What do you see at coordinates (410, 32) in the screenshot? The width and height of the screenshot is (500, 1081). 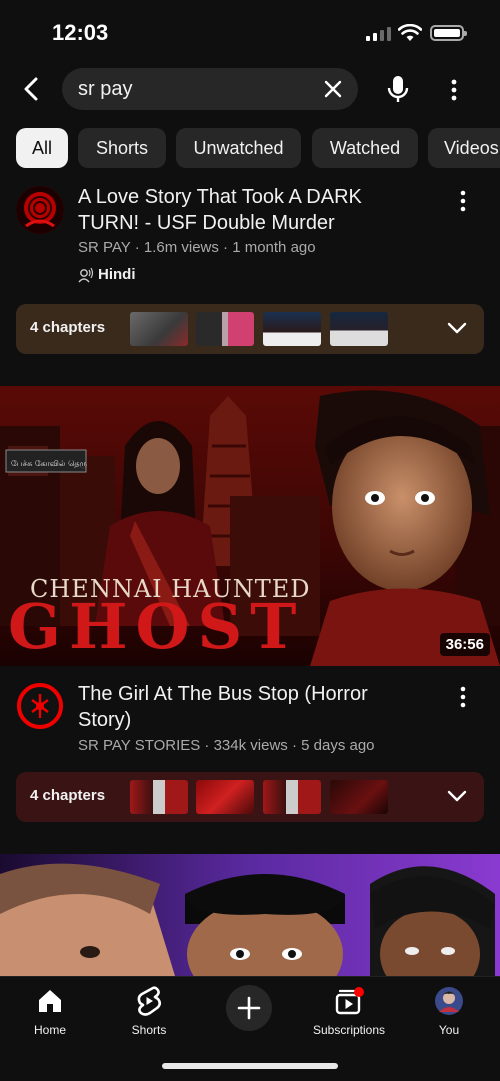 I see `wifi-icon` at bounding box center [410, 32].